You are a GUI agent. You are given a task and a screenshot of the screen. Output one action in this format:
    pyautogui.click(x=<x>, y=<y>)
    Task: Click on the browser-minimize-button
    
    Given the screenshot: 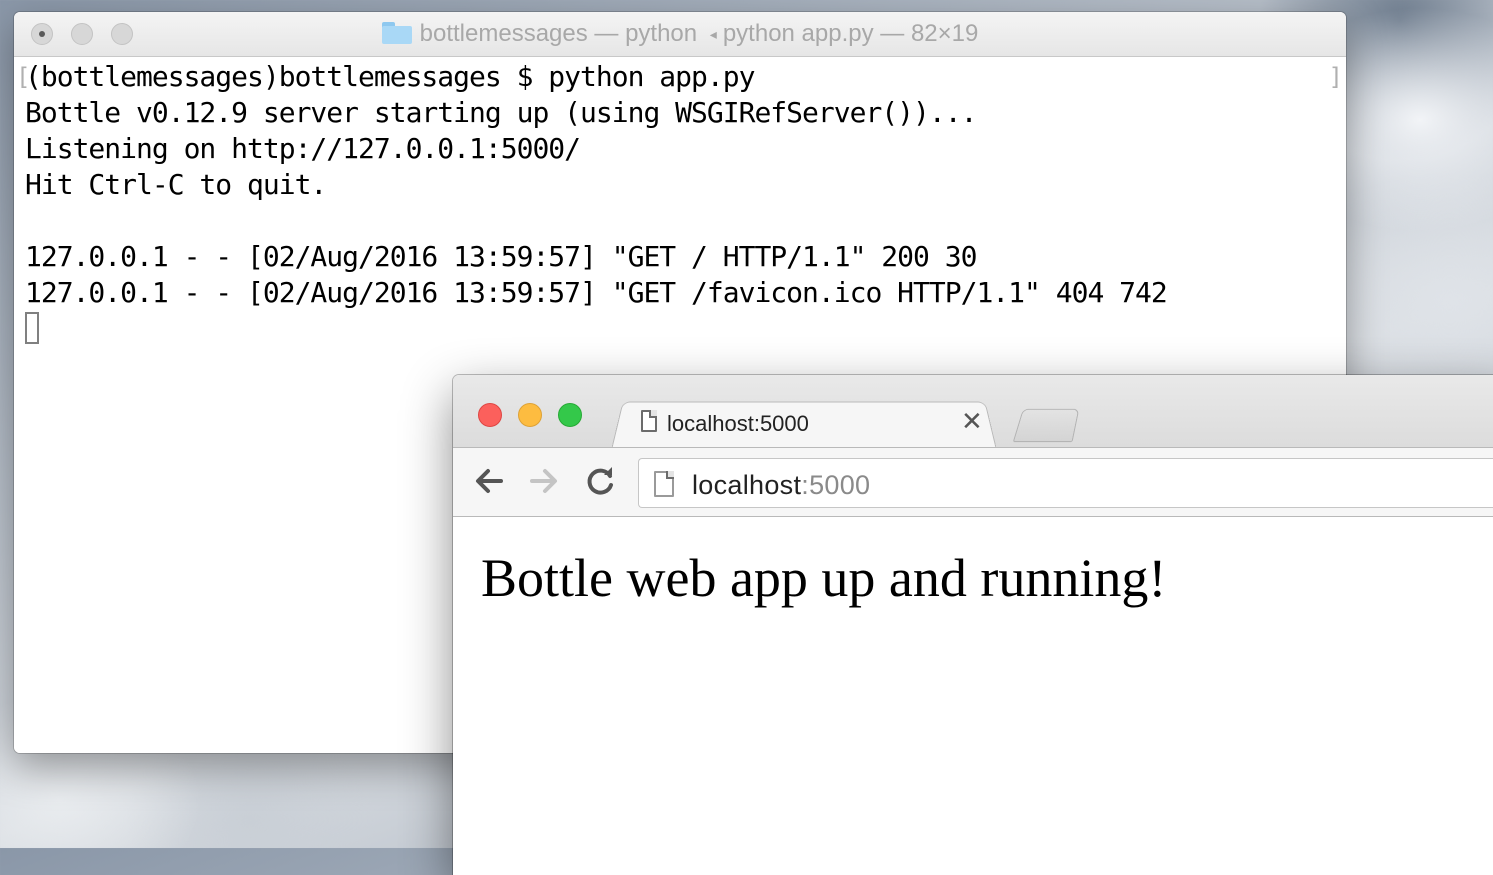 What is the action you would take?
    pyautogui.click(x=530, y=415)
    